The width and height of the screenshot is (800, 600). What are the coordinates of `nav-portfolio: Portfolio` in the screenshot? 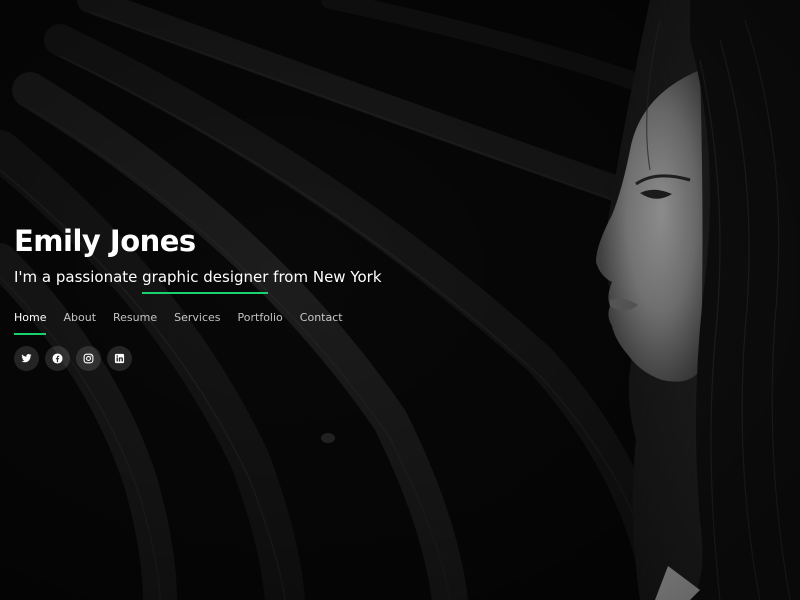 It's located at (260, 321).